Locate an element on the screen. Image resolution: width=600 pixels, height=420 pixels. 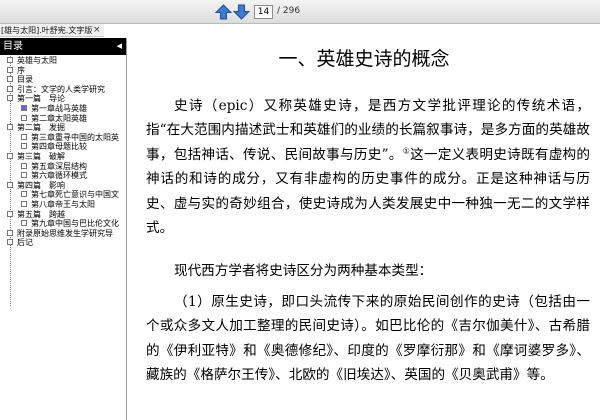
bookmark-item: 第九章中国与巴比伦文化 is located at coordinates (63, 224).